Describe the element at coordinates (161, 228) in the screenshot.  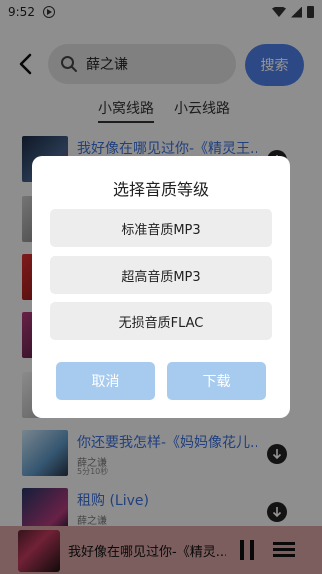
I see `option-standard-mp3: 标准音质MP3` at that location.